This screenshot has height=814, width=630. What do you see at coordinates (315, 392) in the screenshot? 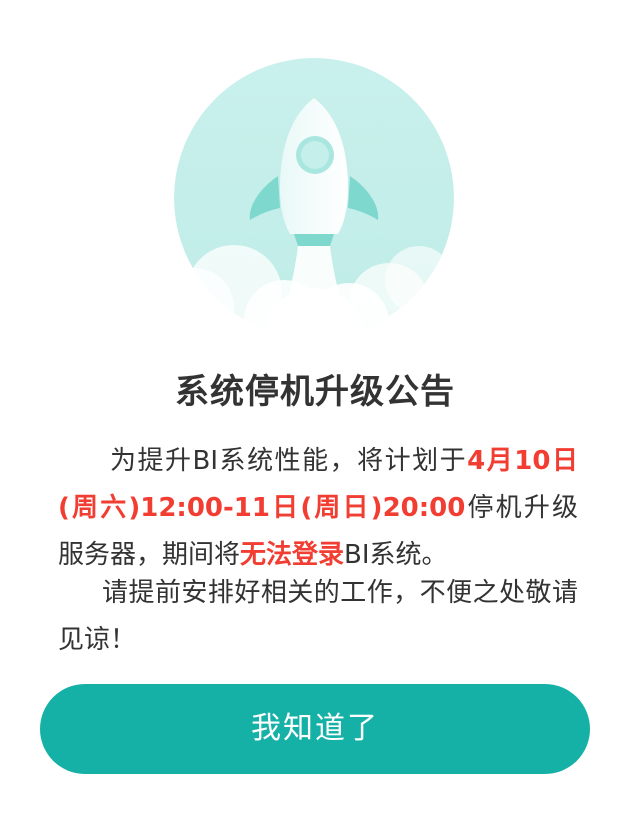
I see `dialog-title: 系统停机升级公告` at bounding box center [315, 392].